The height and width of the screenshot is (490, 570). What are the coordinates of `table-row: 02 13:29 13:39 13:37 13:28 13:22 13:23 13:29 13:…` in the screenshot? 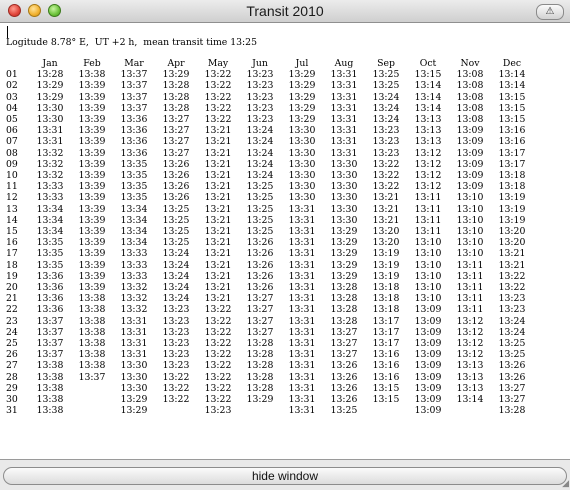 It's located at (268, 85).